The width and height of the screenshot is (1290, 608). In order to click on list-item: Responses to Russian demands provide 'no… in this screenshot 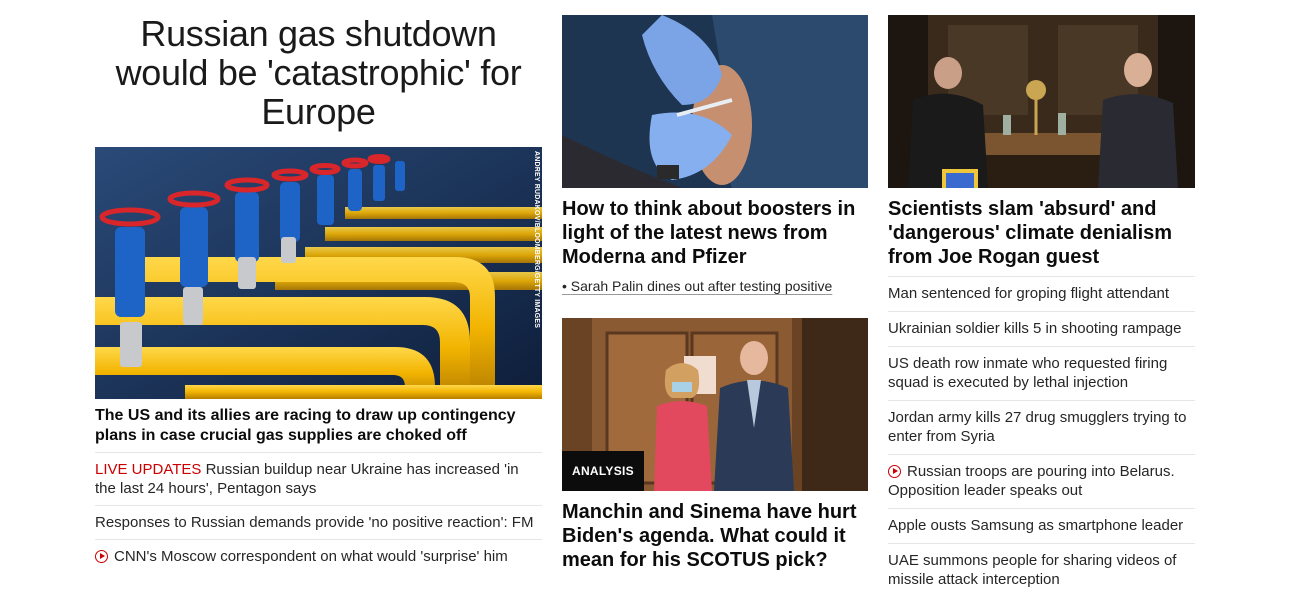, I will do `click(318, 522)`.